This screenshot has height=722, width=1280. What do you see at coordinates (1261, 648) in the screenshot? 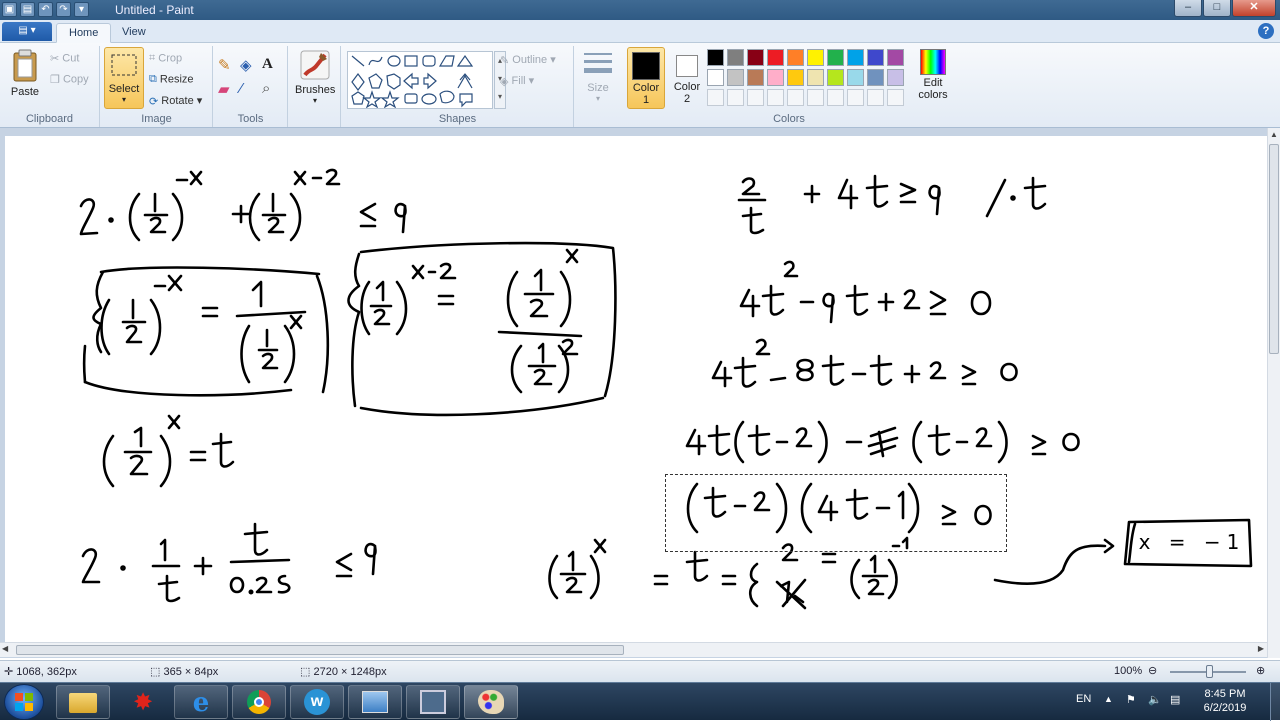
I see `scroll-right-icon: ▶` at bounding box center [1261, 648].